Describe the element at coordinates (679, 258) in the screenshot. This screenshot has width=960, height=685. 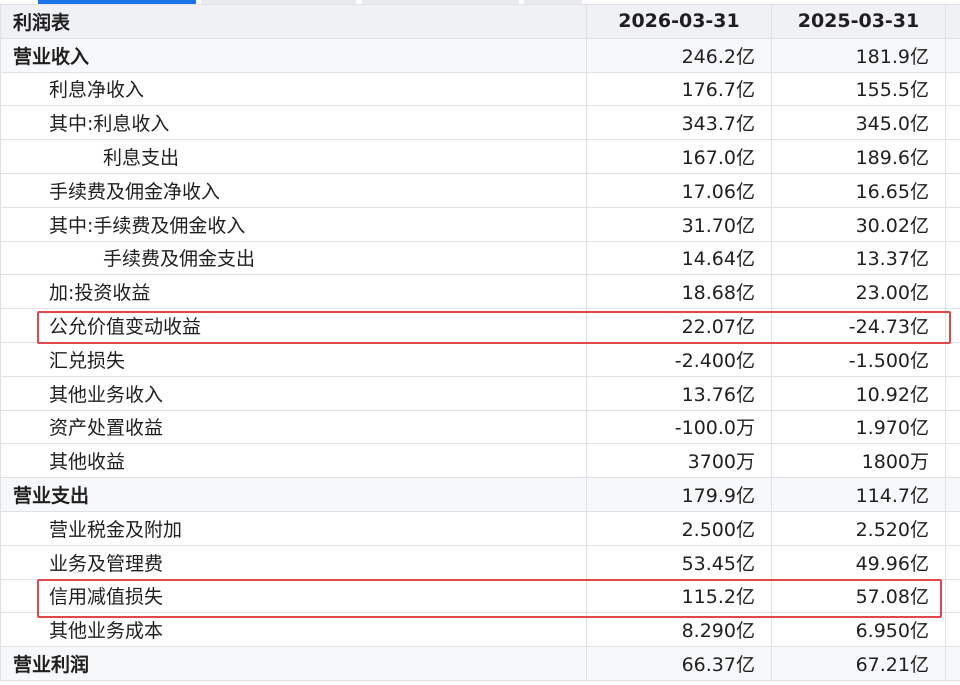
I see `row-value-period-1: 14.64亿` at that location.